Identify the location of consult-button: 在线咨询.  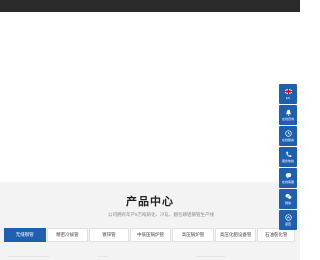
(288, 115).